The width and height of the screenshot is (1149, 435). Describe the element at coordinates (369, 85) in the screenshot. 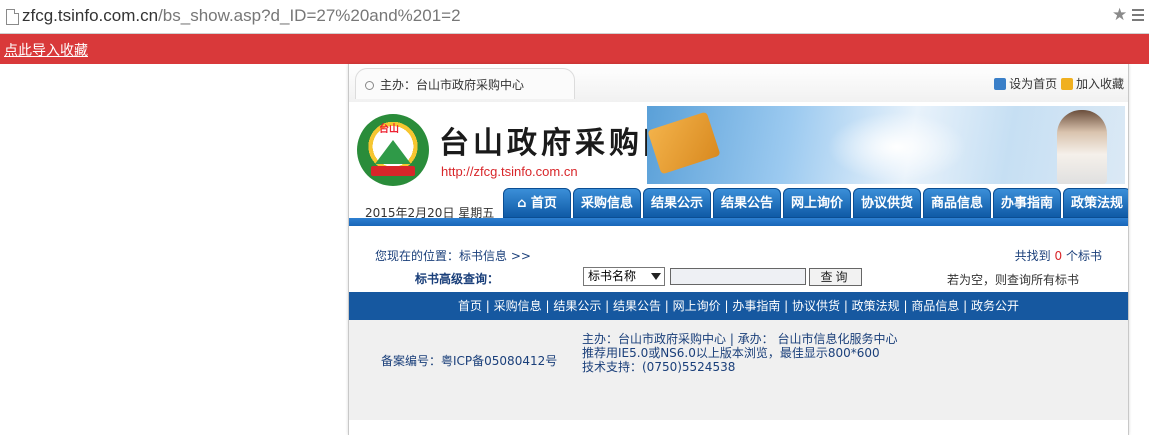

I see `bullet-icon` at that location.